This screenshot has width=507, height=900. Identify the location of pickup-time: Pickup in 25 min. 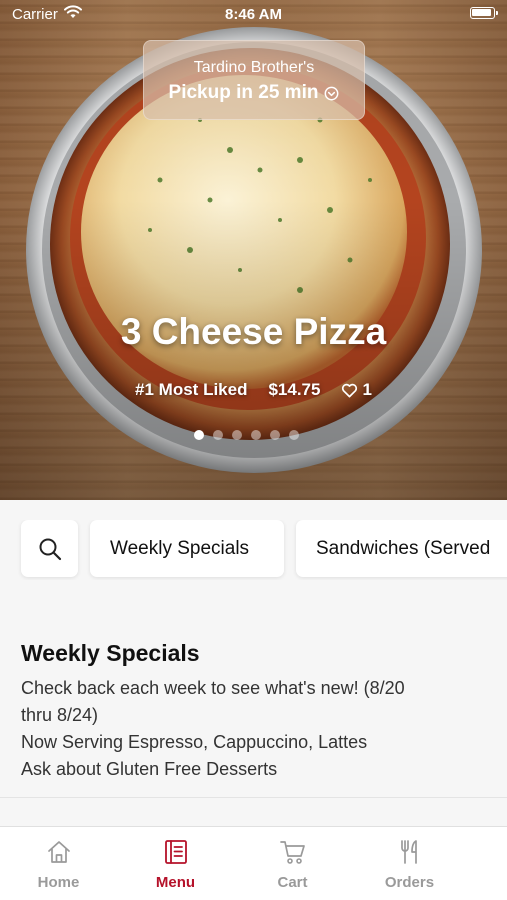
(254, 93).